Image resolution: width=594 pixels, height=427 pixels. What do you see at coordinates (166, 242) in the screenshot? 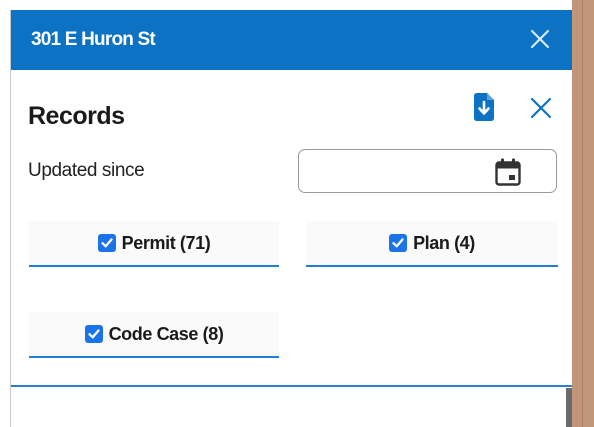
I see `permit-label: Permit (71)` at bounding box center [166, 242].